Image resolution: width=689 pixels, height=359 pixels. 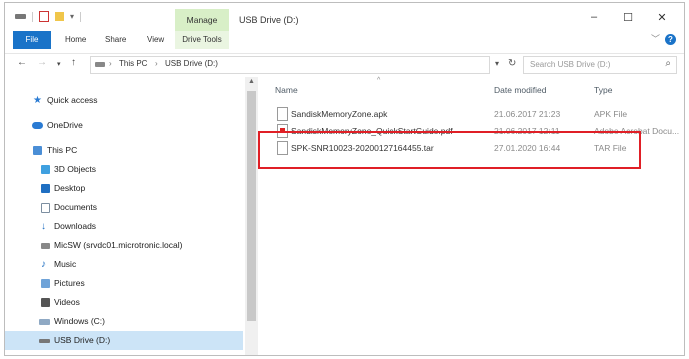 What do you see at coordinates (42, 62) in the screenshot?
I see `forward-button: →` at bounding box center [42, 62].